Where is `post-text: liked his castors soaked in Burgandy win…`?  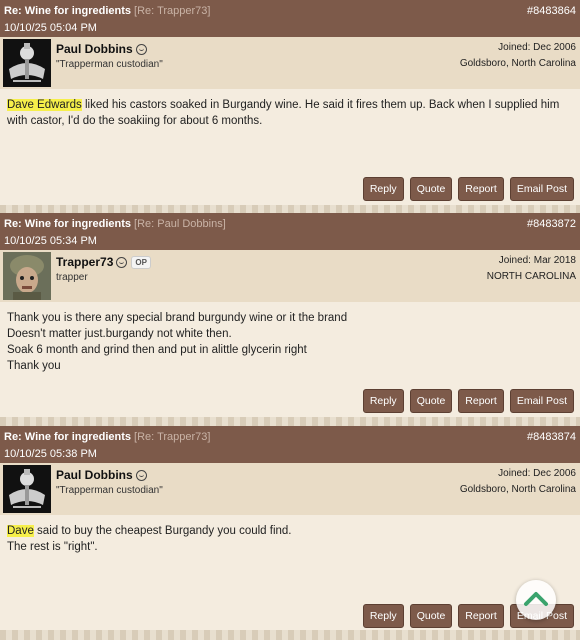 post-text: liked his castors soaked in Burgandy win… is located at coordinates (283, 113).